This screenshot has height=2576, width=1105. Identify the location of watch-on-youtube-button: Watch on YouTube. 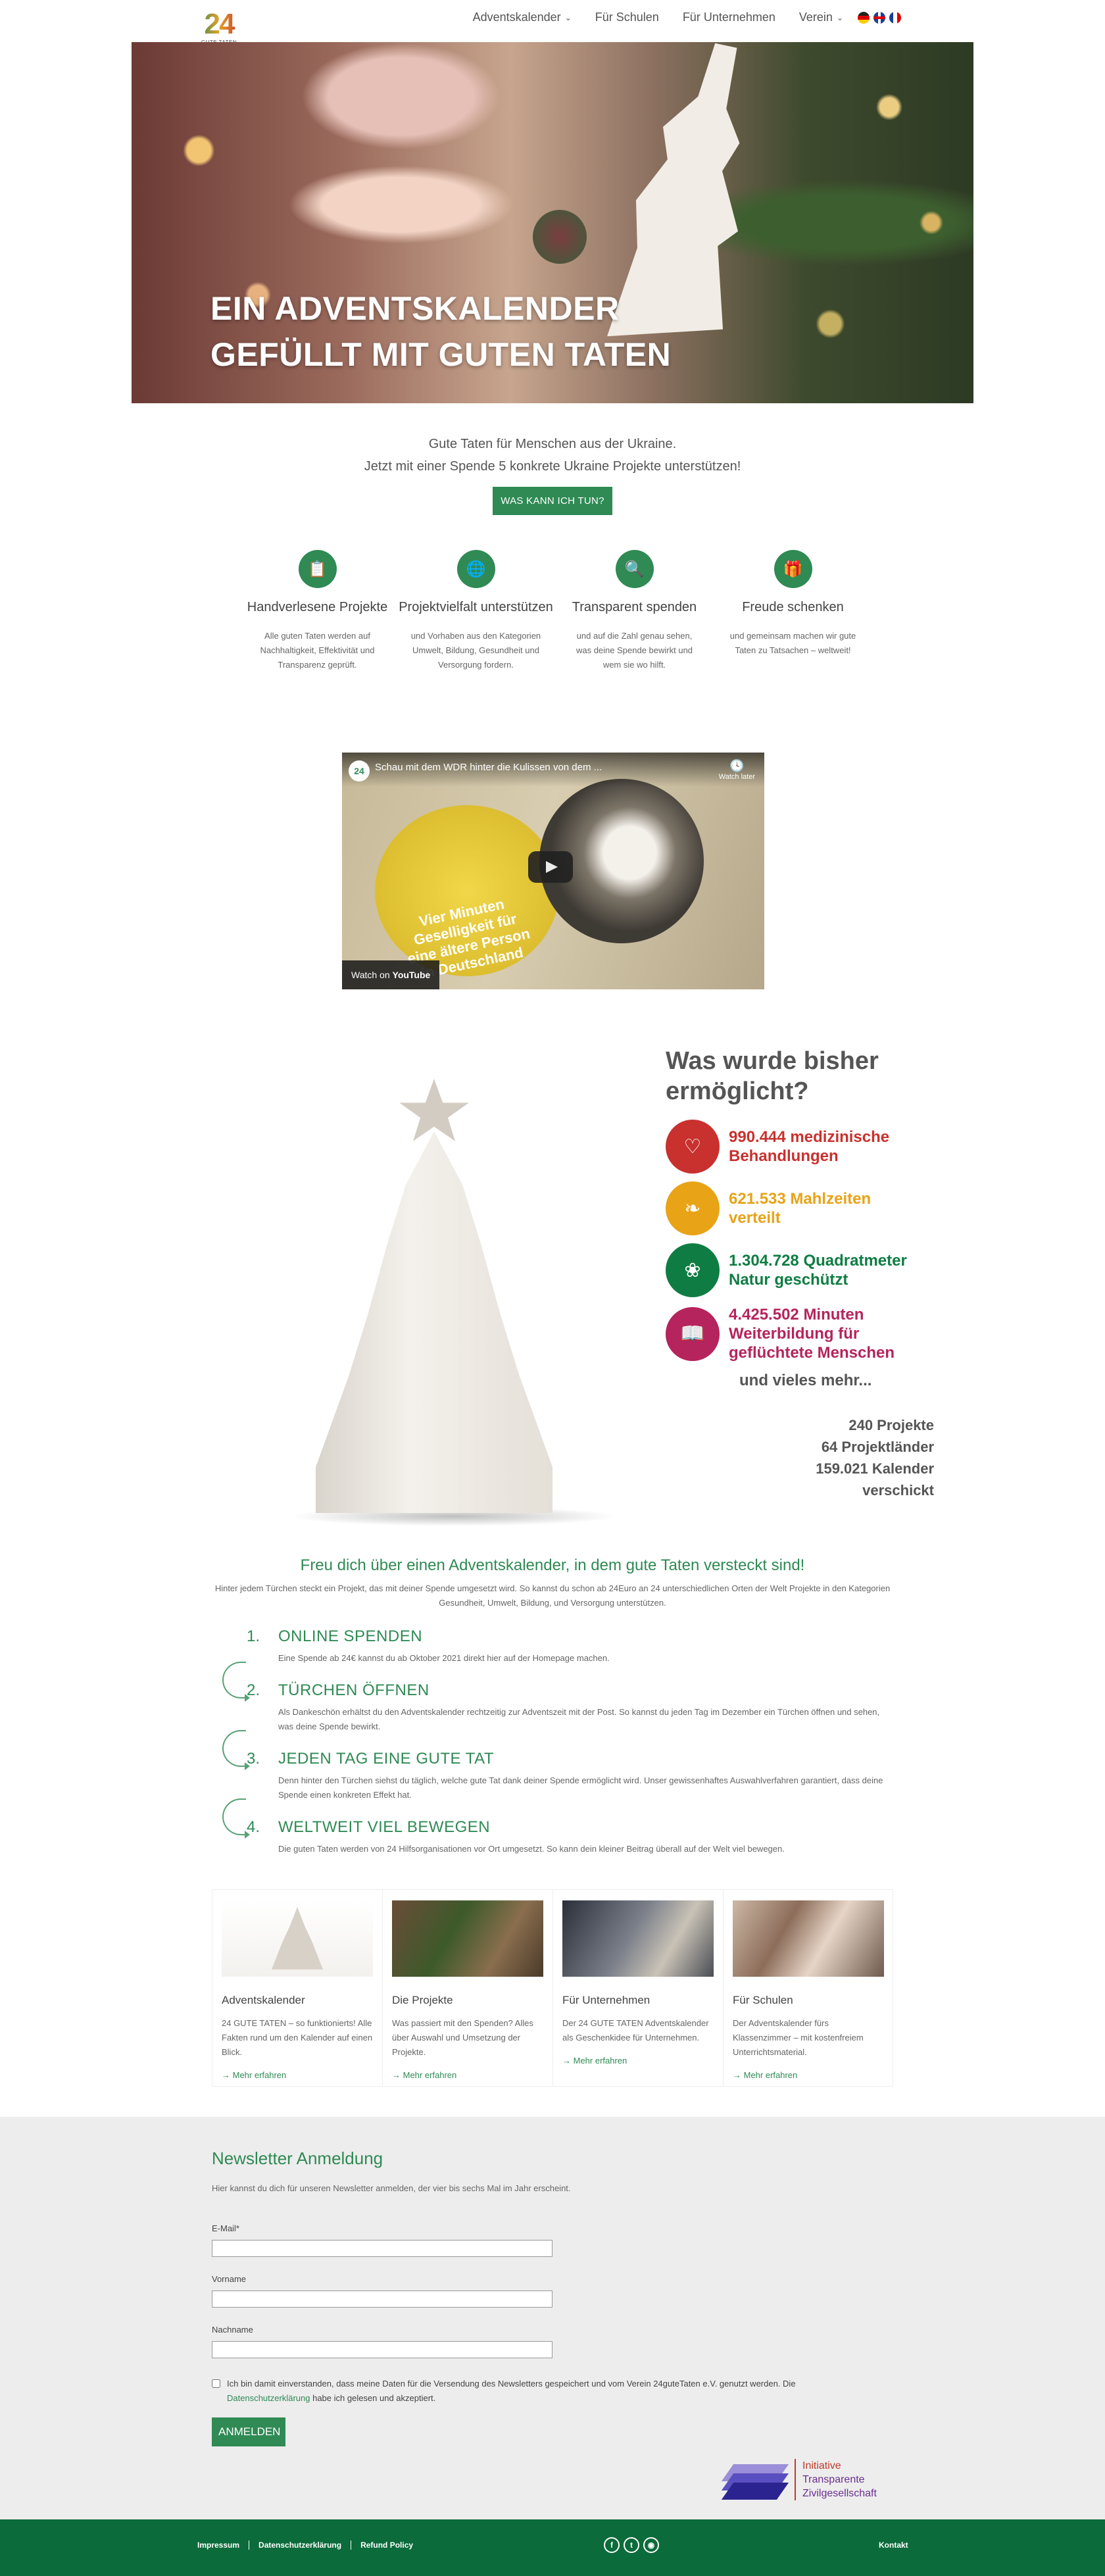
(391, 974).